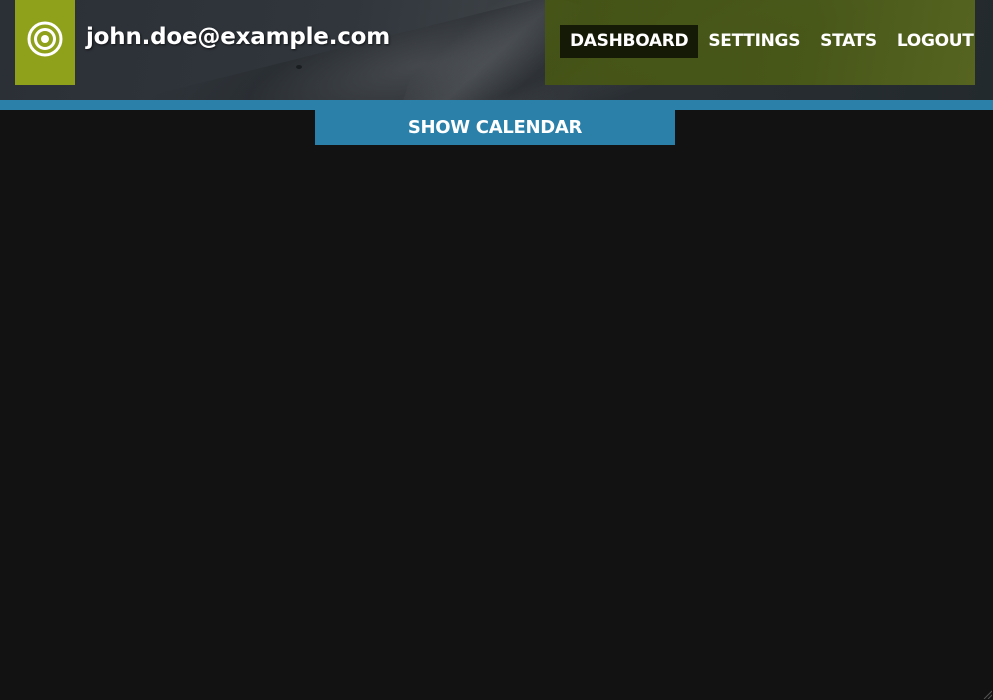 This screenshot has width=993, height=700. I want to click on nav-item-dashboard: DASHBOARD, so click(629, 41).